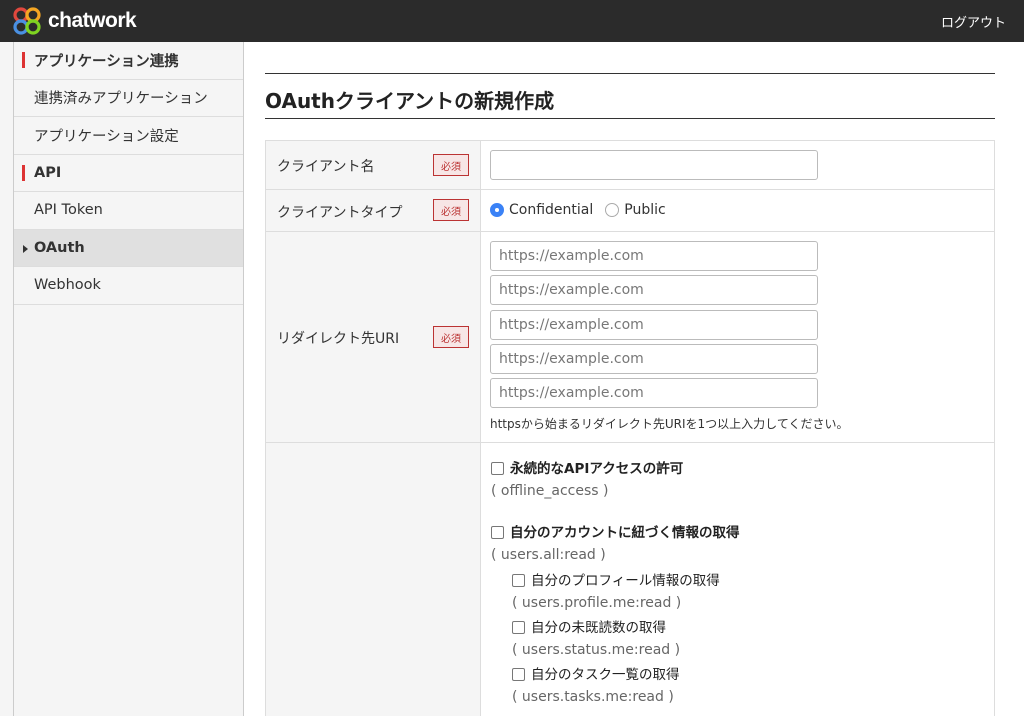 The image size is (1024, 716). I want to click on row-client-type: クライアントタイプ 必須 Confidential Public, so click(630, 211).